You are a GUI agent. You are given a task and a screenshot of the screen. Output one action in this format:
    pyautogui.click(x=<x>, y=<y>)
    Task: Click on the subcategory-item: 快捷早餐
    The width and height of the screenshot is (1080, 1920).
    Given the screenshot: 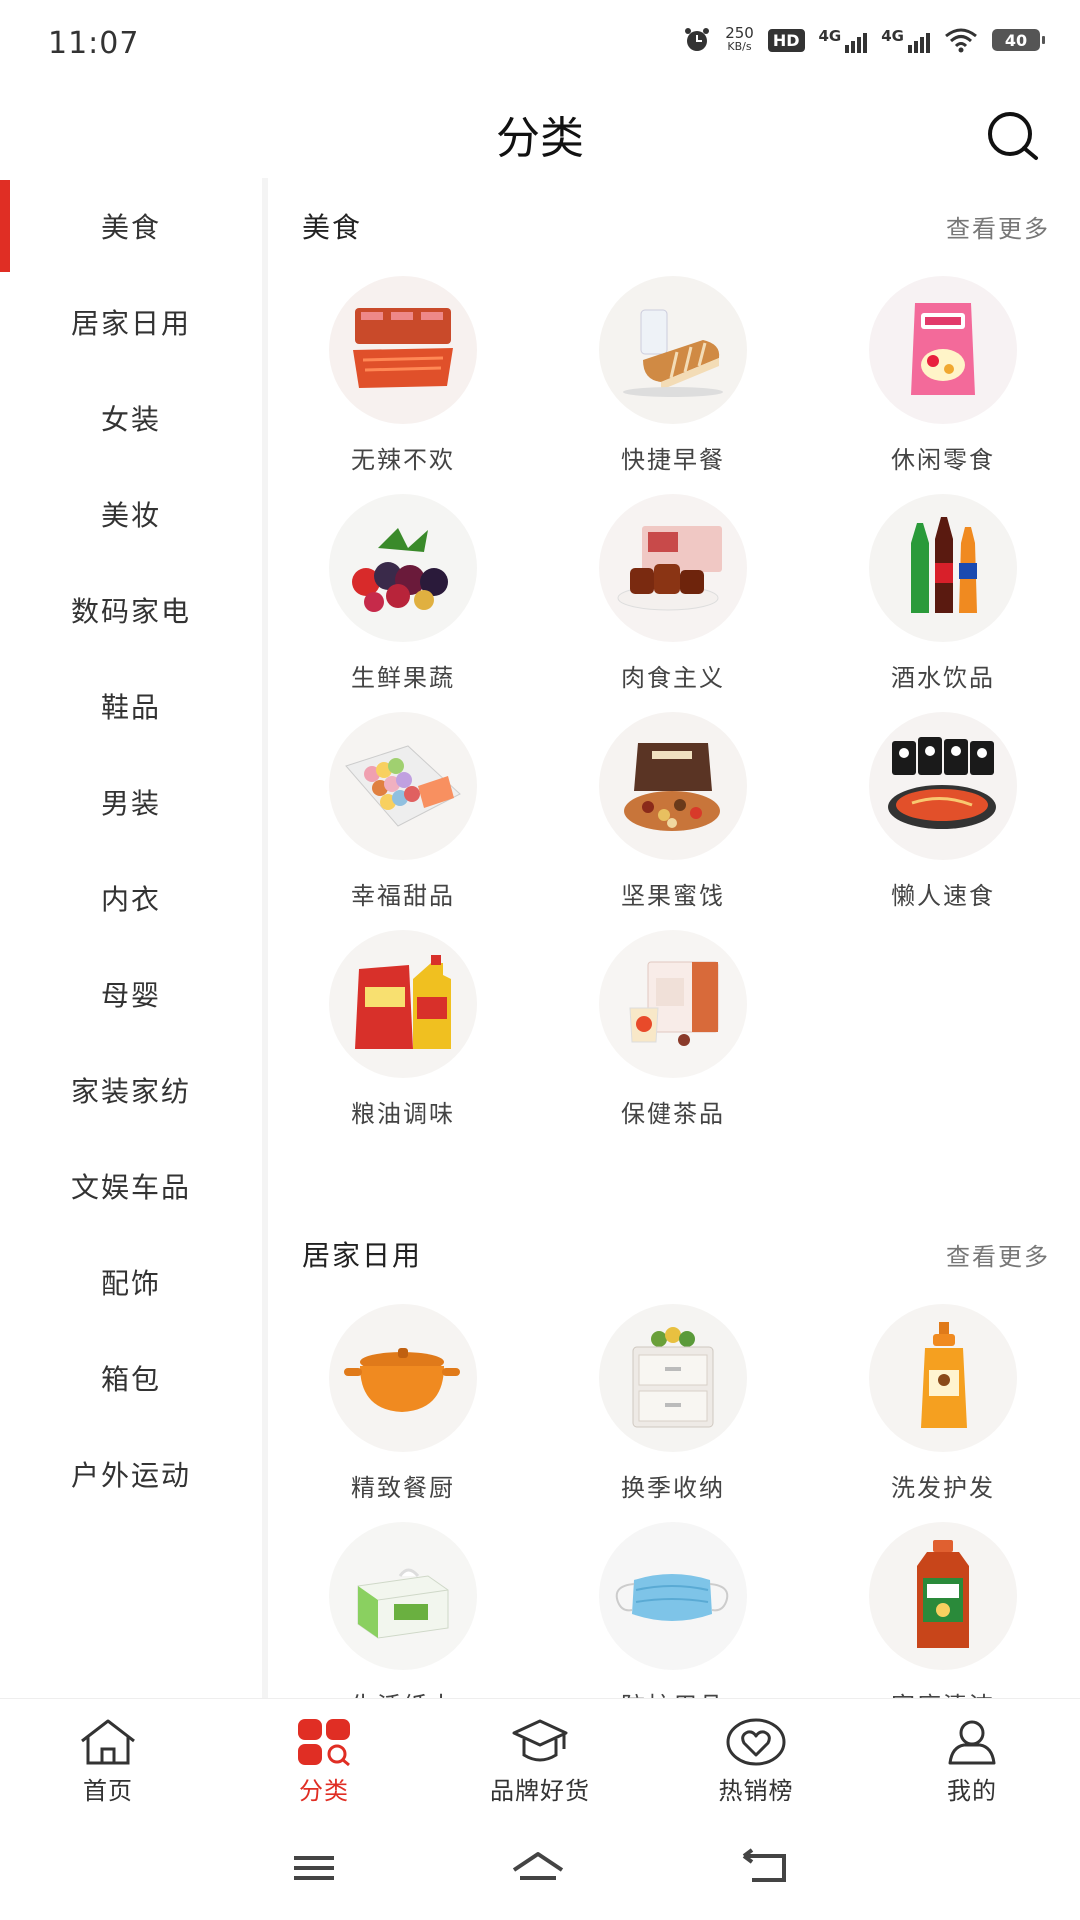 What is the action you would take?
    pyautogui.click(x=673, y=383)
    